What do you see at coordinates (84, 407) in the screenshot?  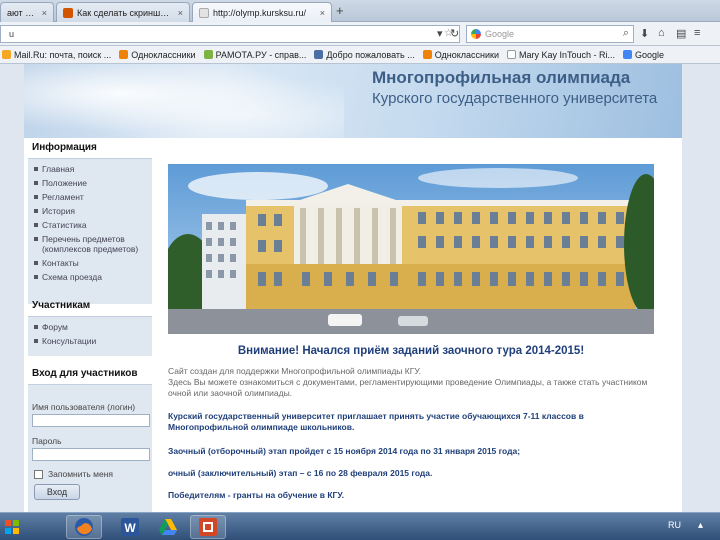 I see `username-label: Имя пользователя (логин)` at bounding box center [84, 407].